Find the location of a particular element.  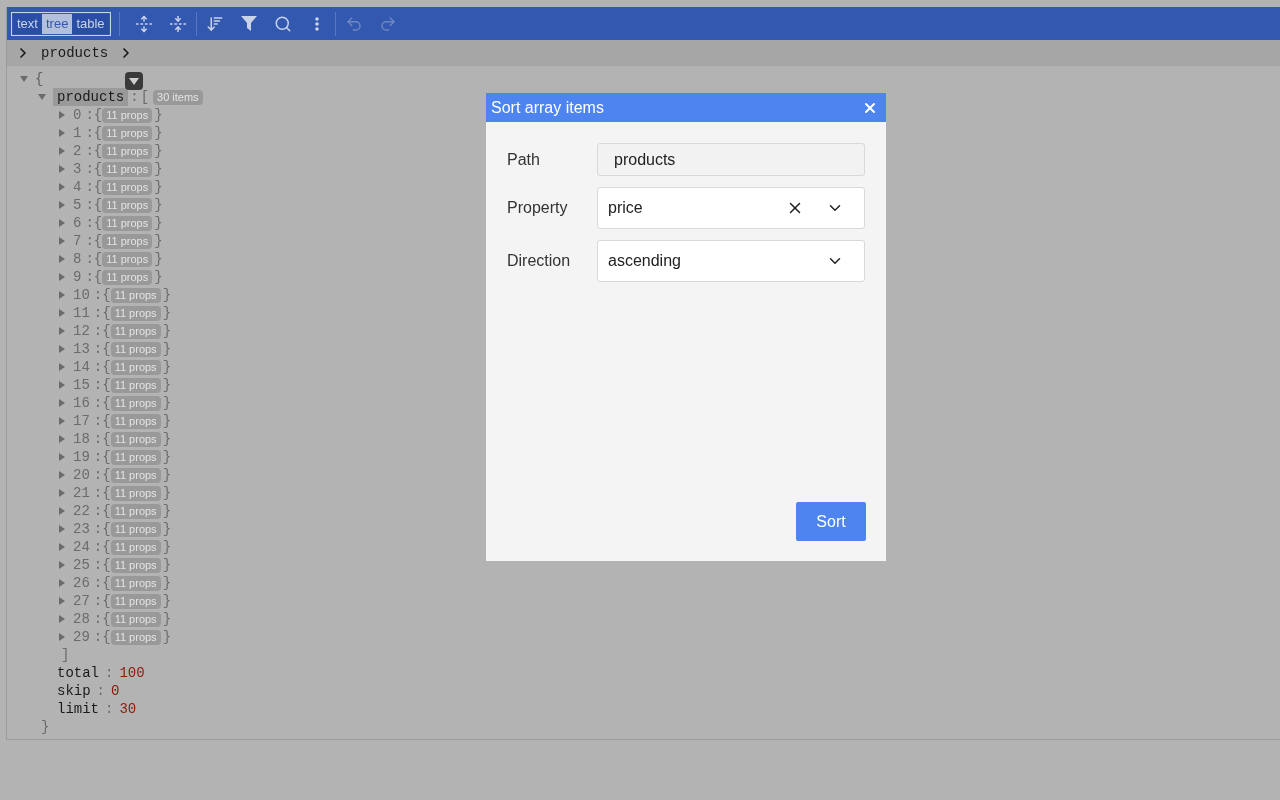

select-field: price is located at coordinates (731, 208).